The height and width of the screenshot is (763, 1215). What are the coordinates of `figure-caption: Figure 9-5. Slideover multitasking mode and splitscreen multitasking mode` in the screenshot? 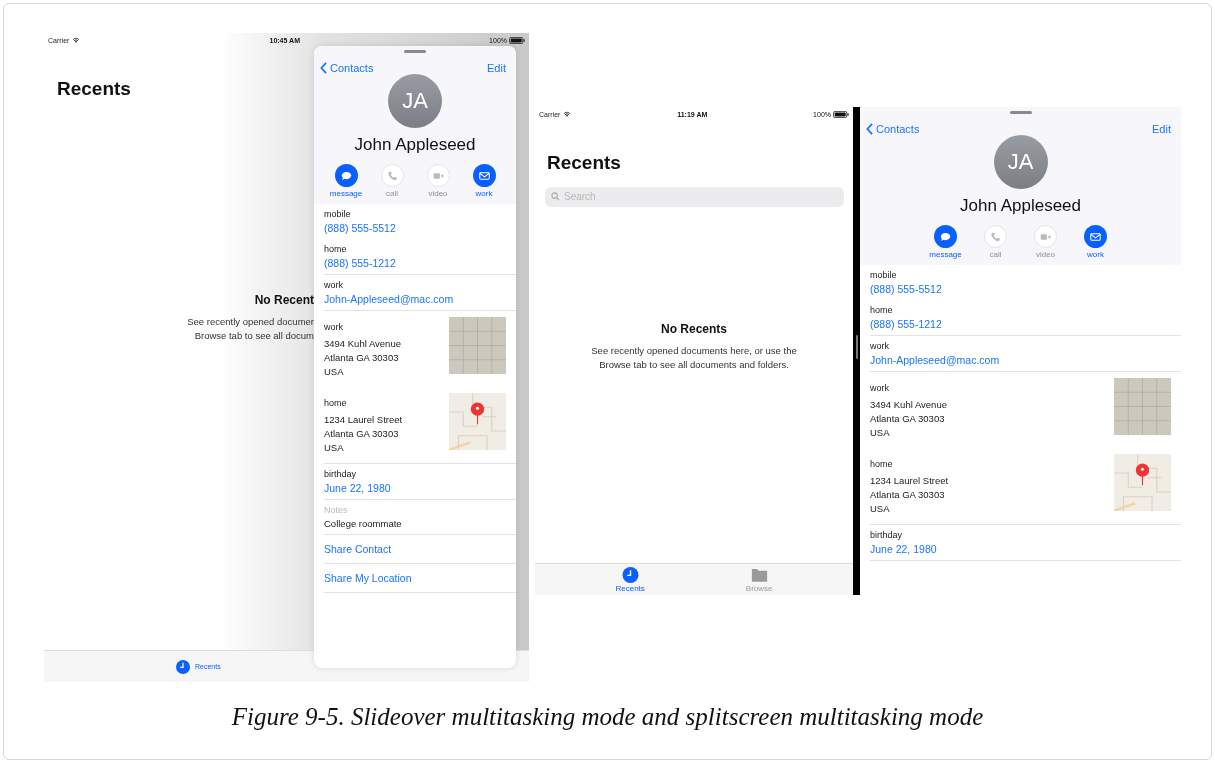 It's located at (607, 717).